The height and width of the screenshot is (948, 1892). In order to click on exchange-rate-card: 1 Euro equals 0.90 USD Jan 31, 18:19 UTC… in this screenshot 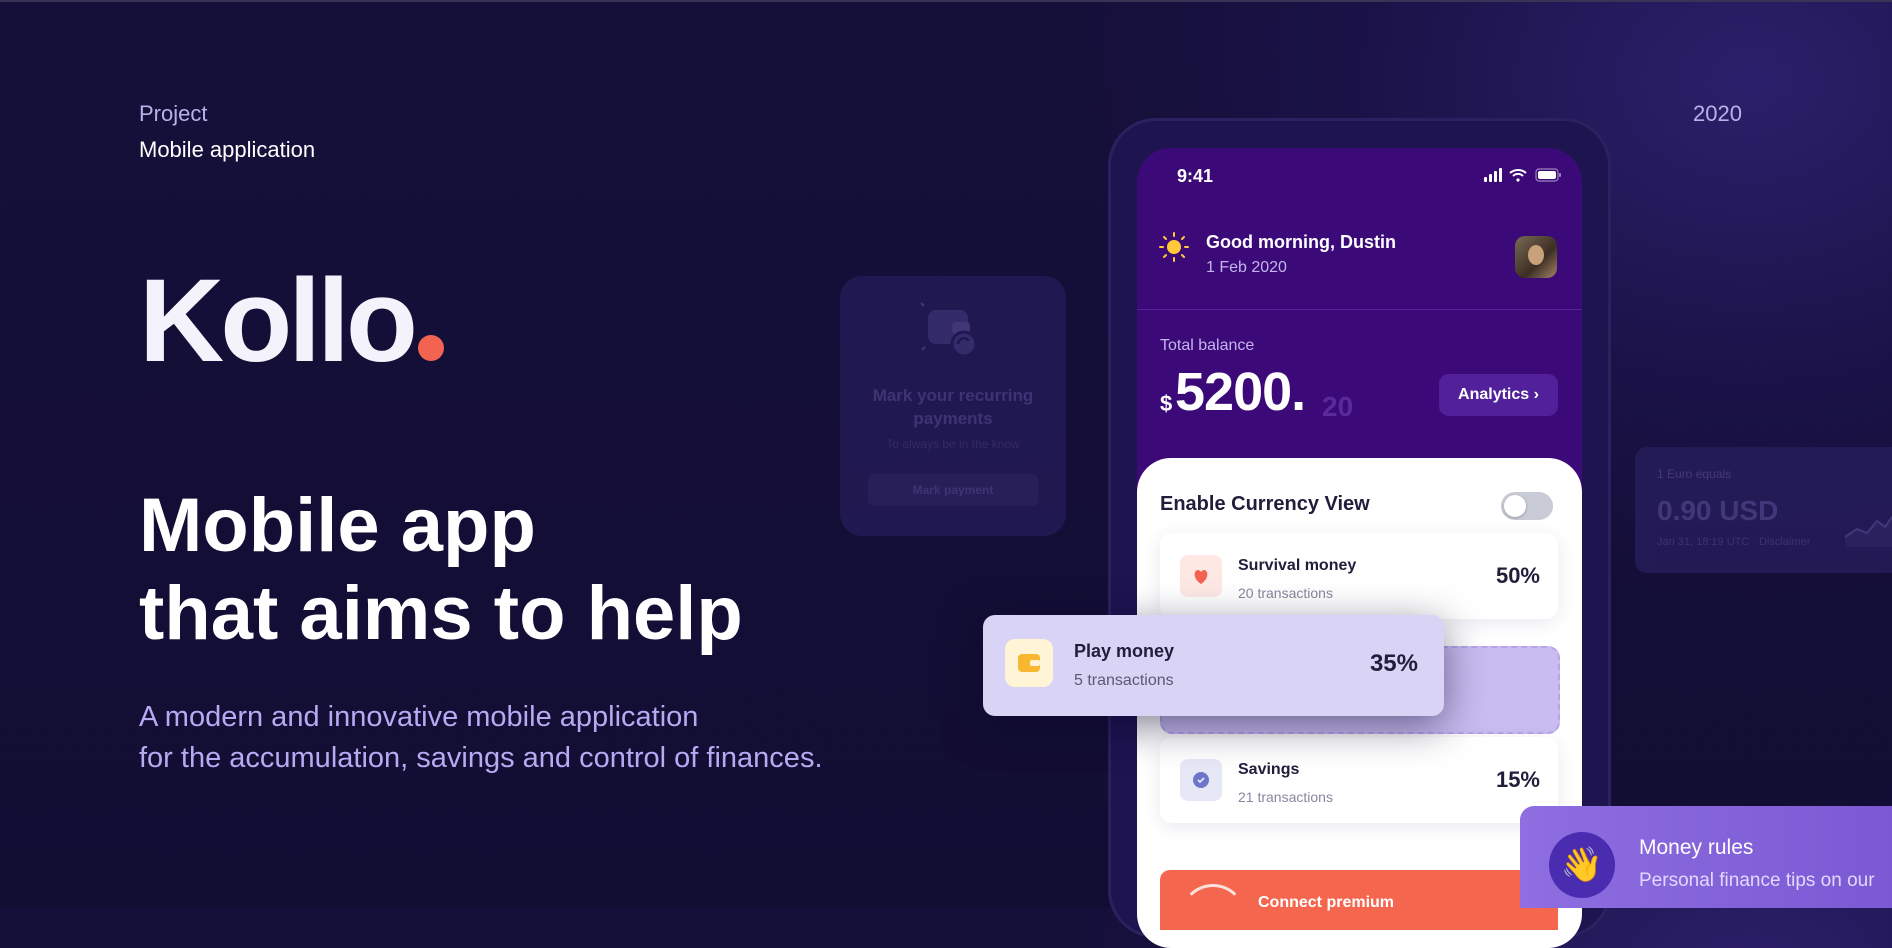, I will do `click(1763, 510)`.